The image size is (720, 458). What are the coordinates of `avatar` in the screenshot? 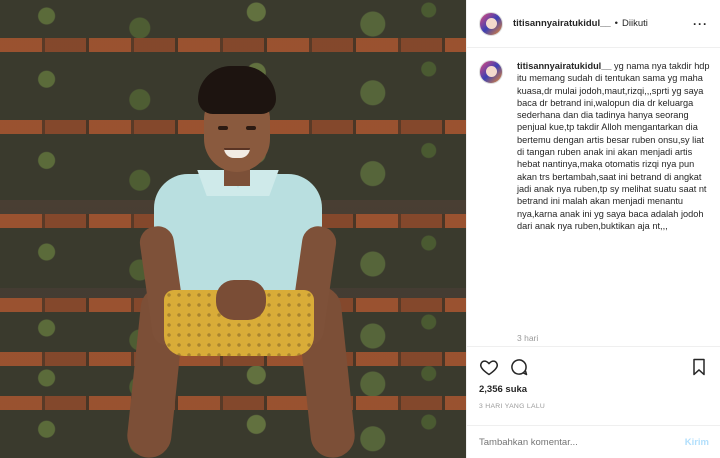 It's located at (491, 23).